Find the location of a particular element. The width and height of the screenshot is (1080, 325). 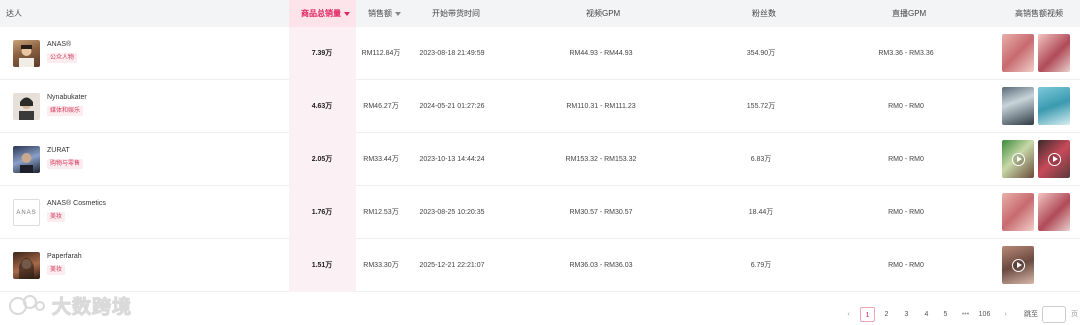

header-revenue-label: 销售额 is located at coordinates (380, 13).